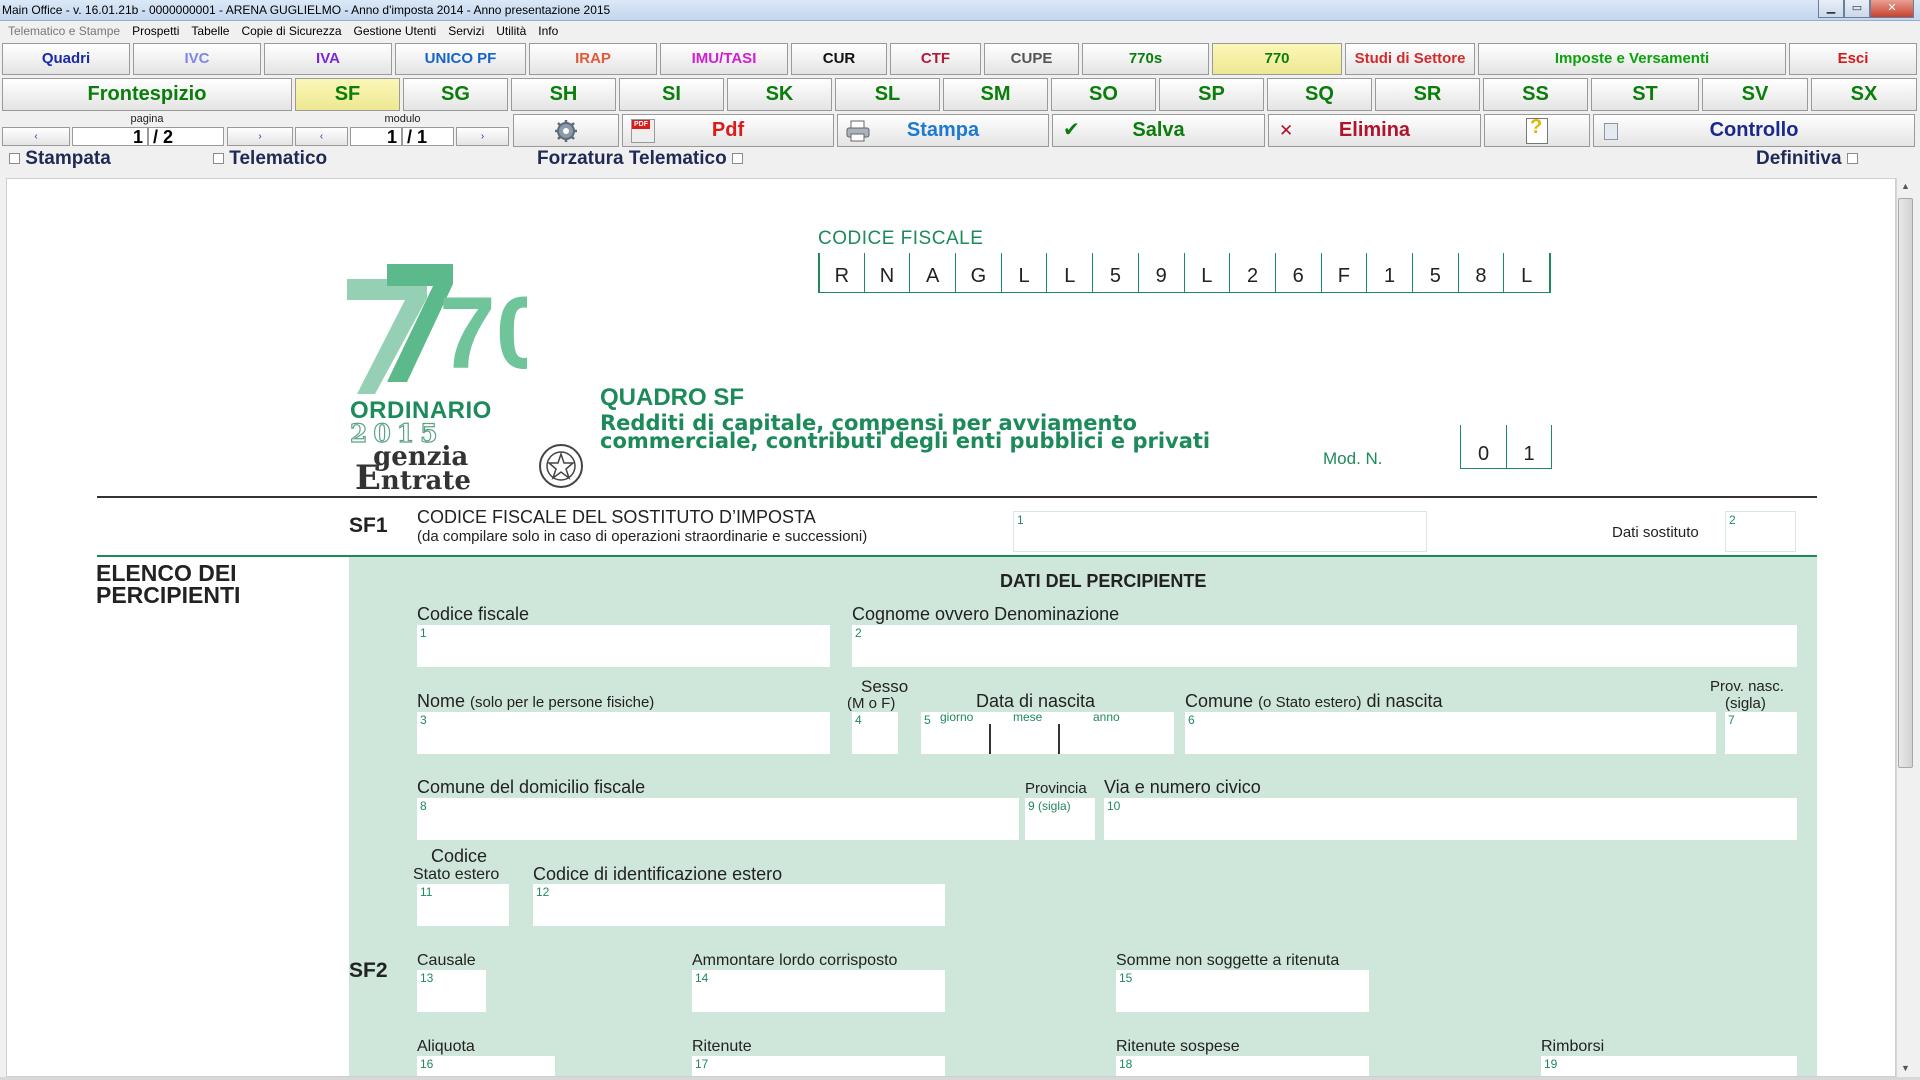 The width and height of the screenshot is (1920, 1080). What do you see at coordinates (885, 686) in the screenshot?
I see `sesso-label: Sesso` at bounding box center [885, 686].